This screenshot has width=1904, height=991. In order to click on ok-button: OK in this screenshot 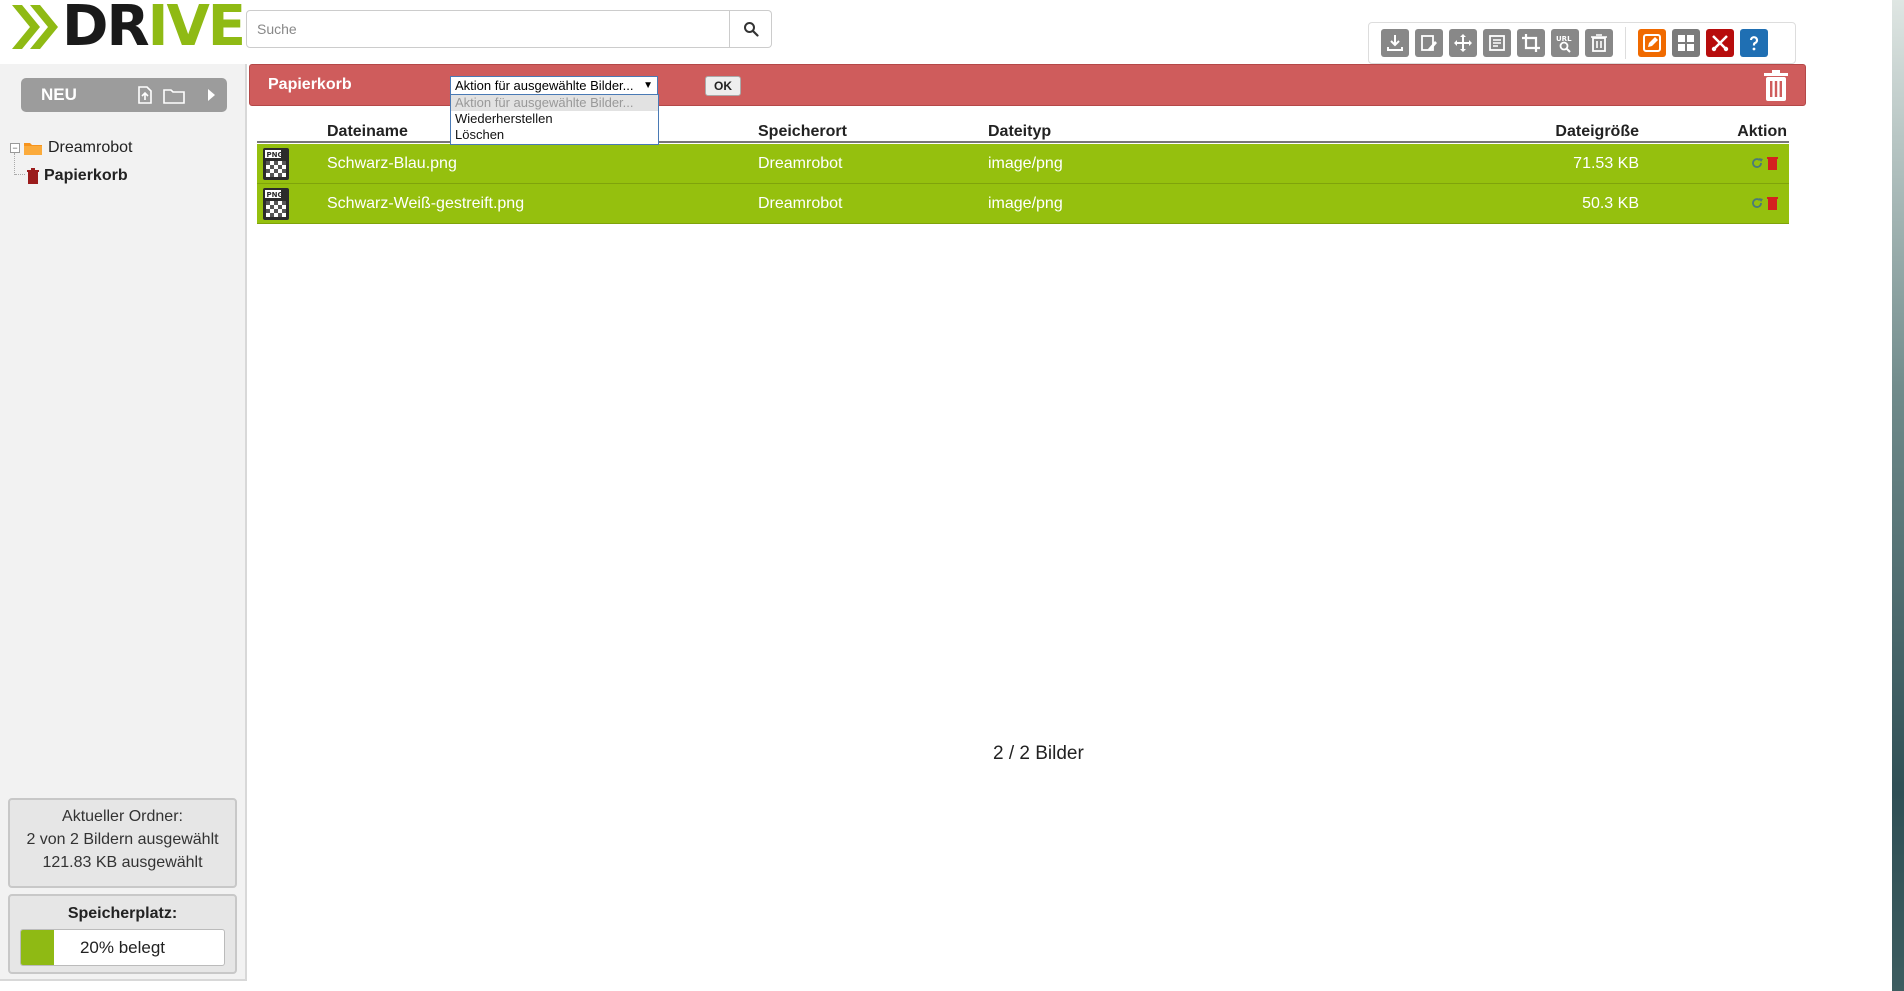, I will do `click(723, 86)`.